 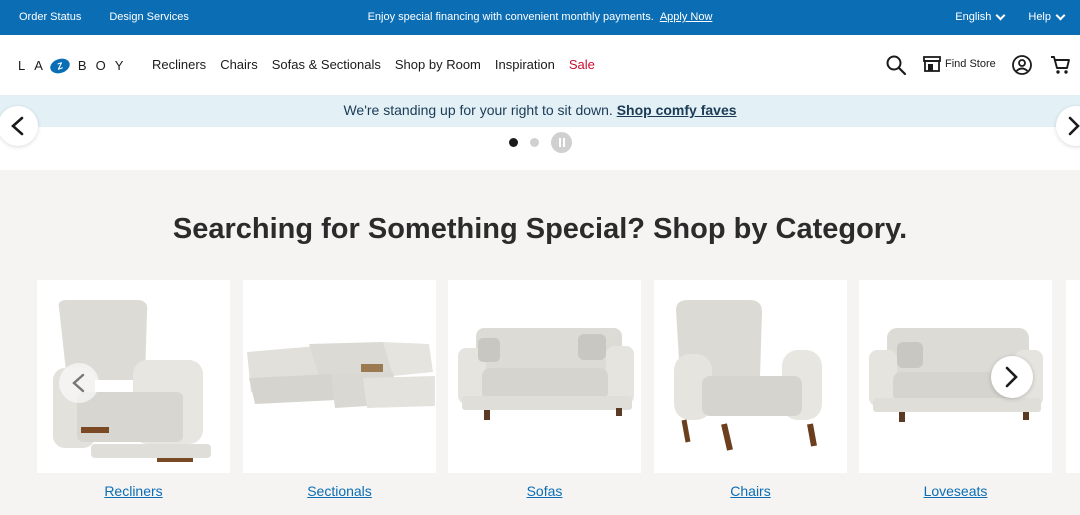 What do you see at coordinates (438, 64) in the screenshot?
I see `nav-item-shop-by-room: Shop by Room` at bounding box center [438, 64].